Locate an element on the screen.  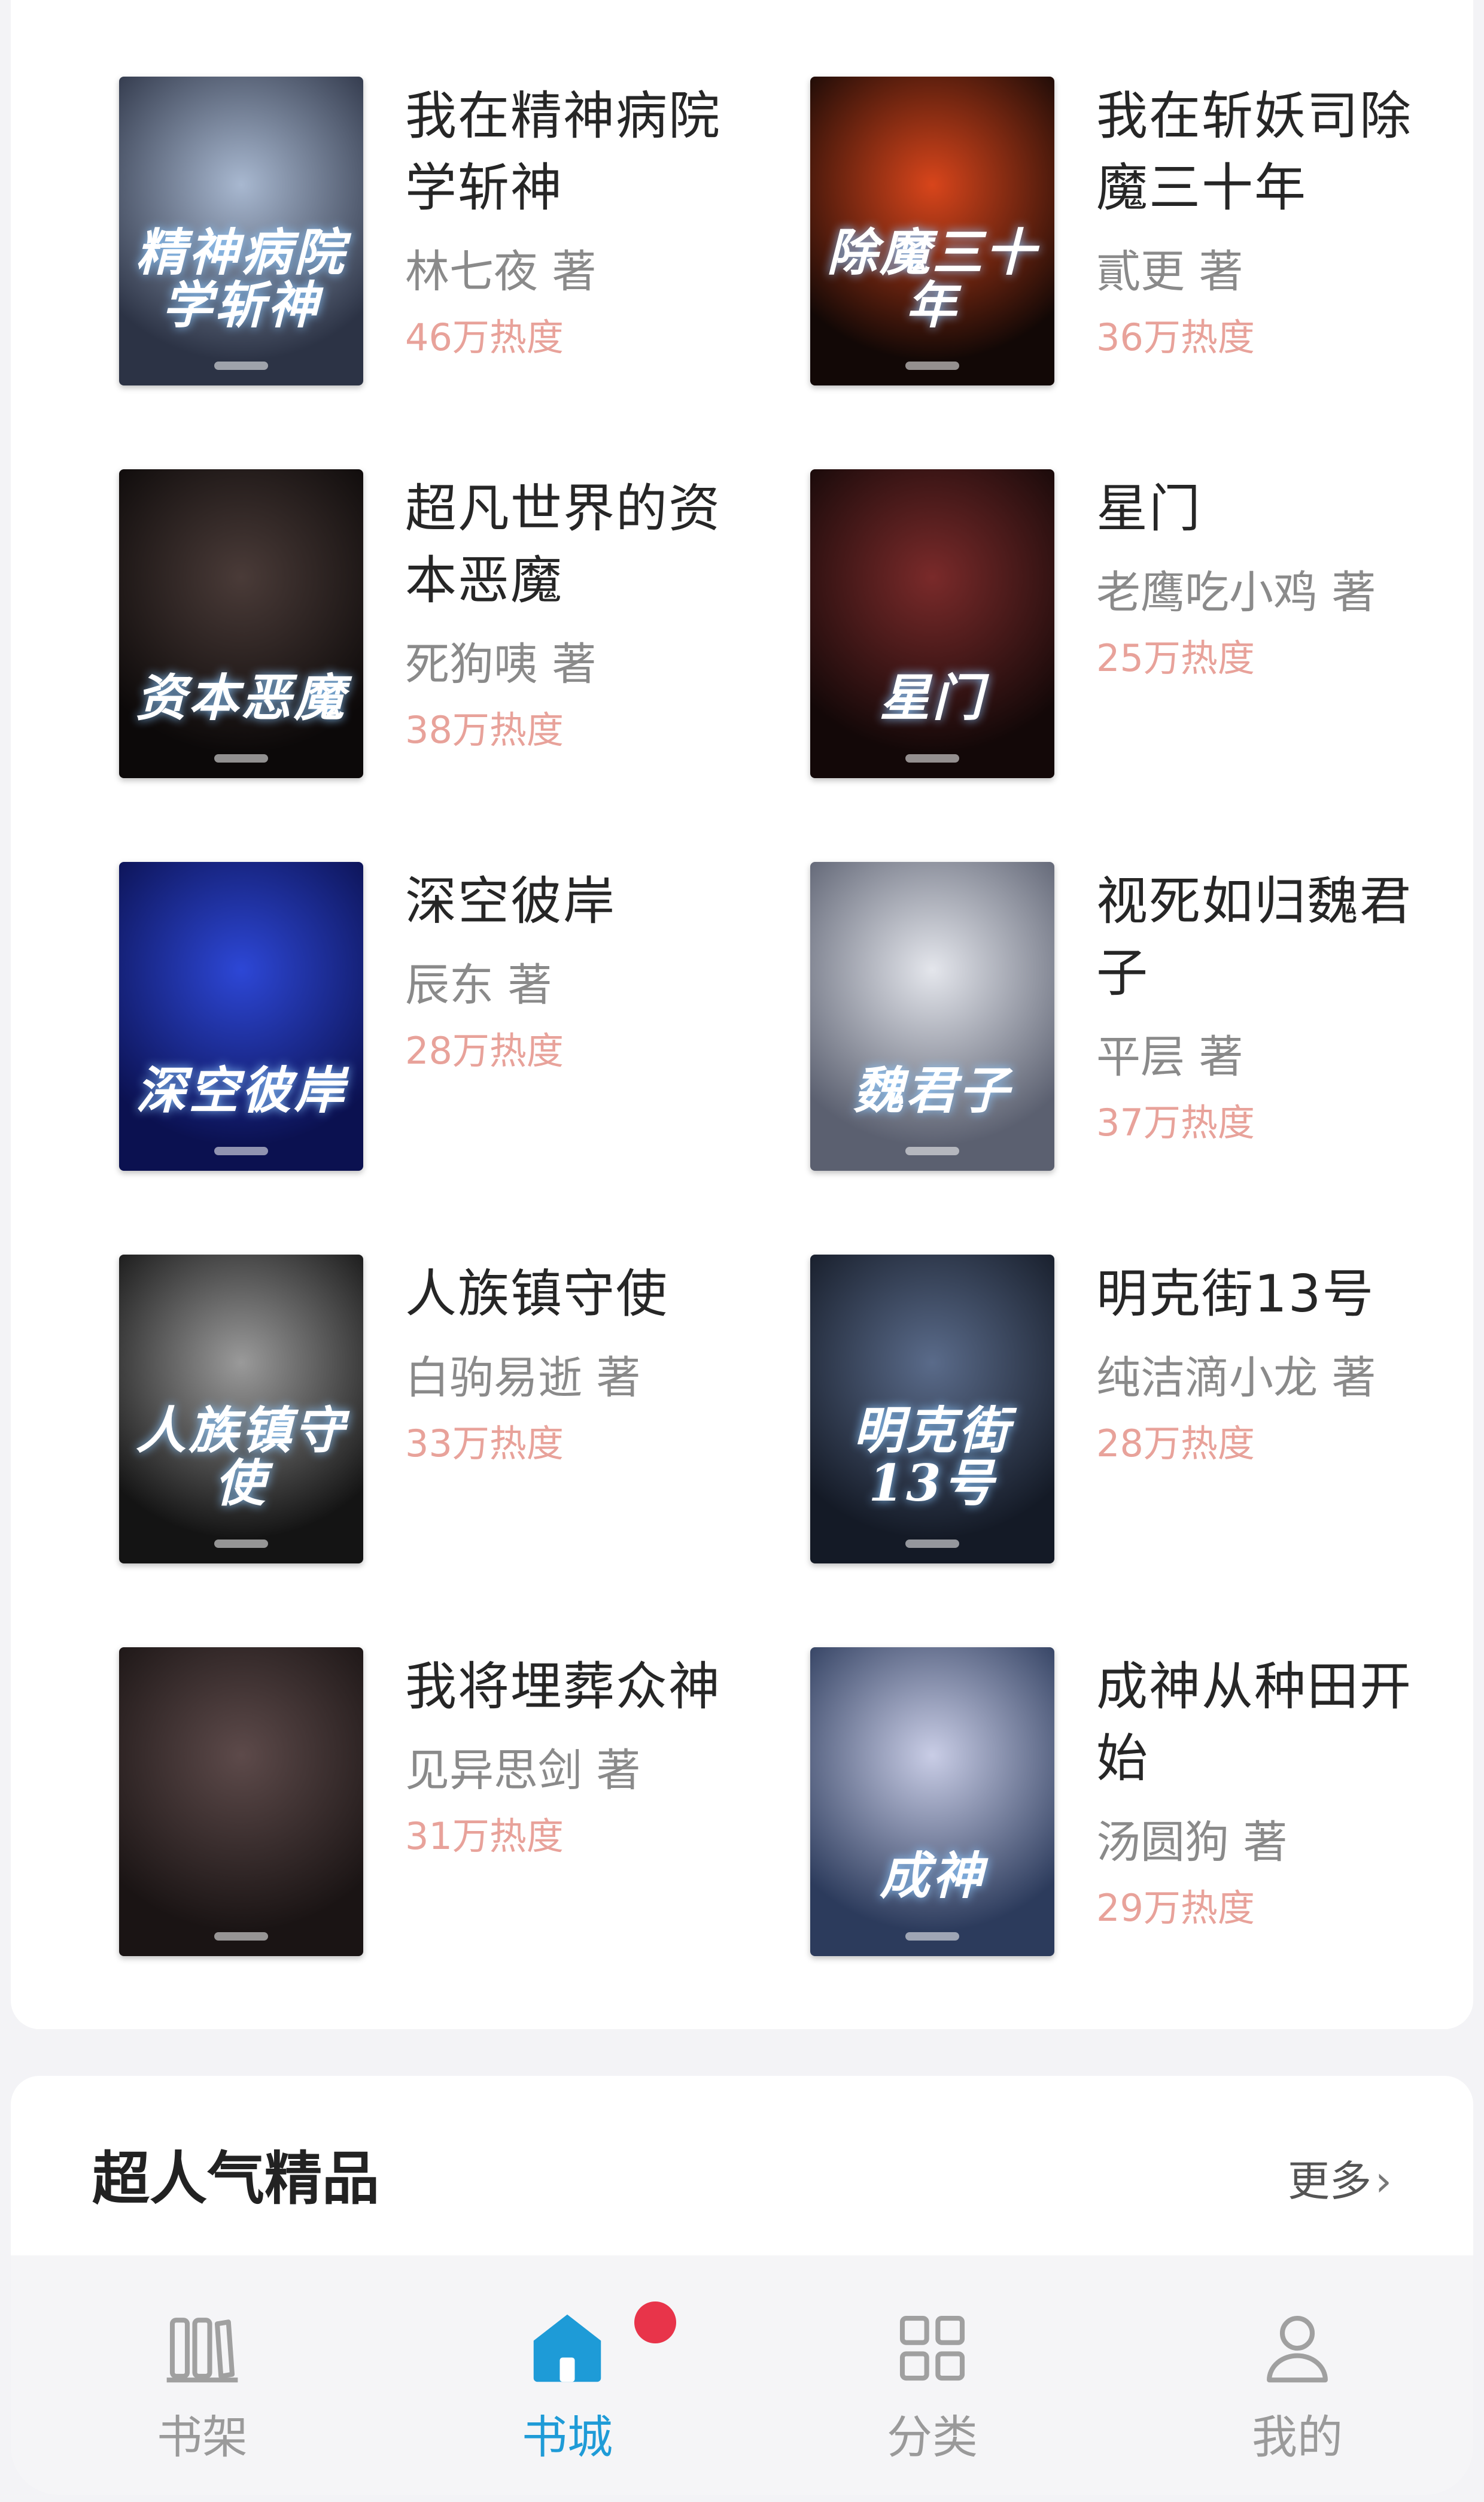
cover-title: 除魔三十年 is located at coordinates (932, 278).